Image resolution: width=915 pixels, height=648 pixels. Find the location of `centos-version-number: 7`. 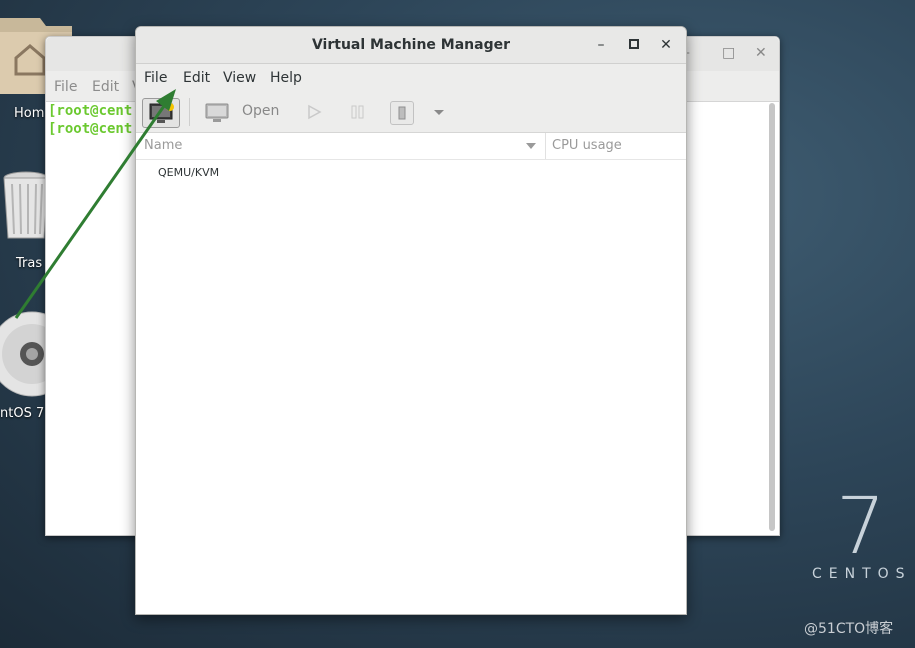

centos-version-number: 7 is located at coordinates (861, 527).